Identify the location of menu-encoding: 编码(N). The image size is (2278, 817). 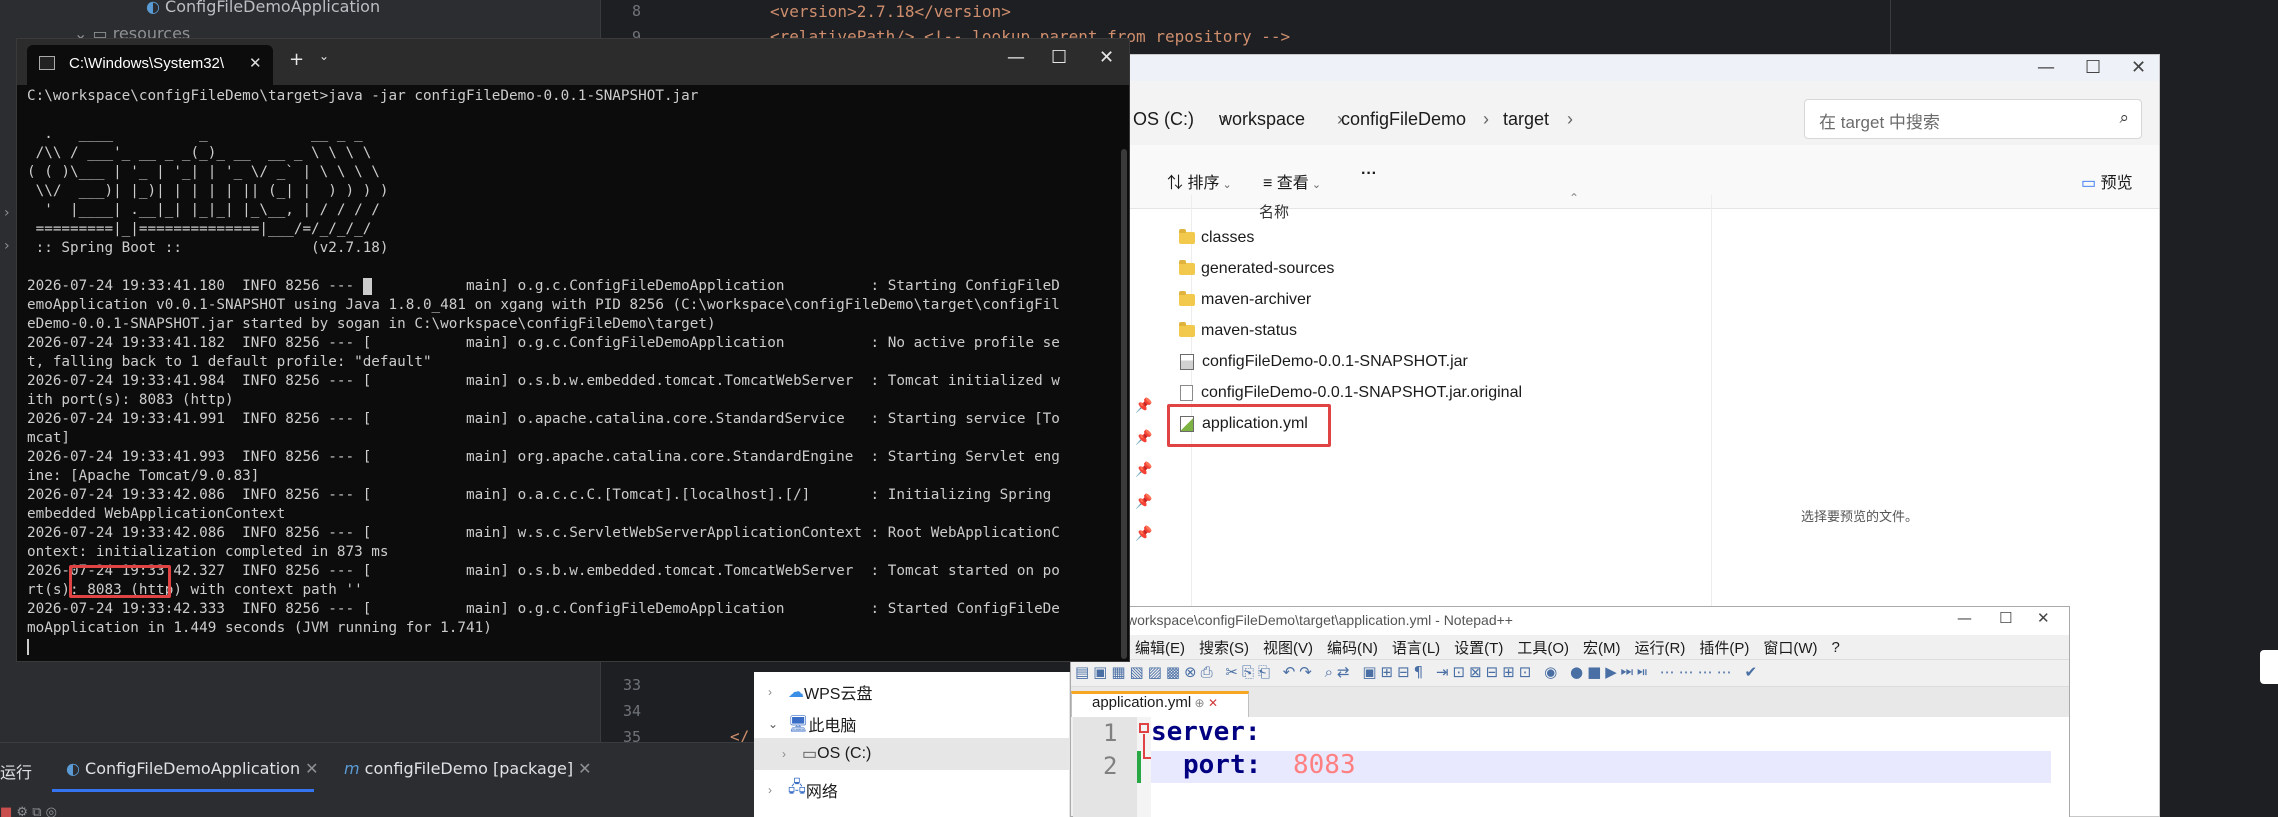
(1352, 647).